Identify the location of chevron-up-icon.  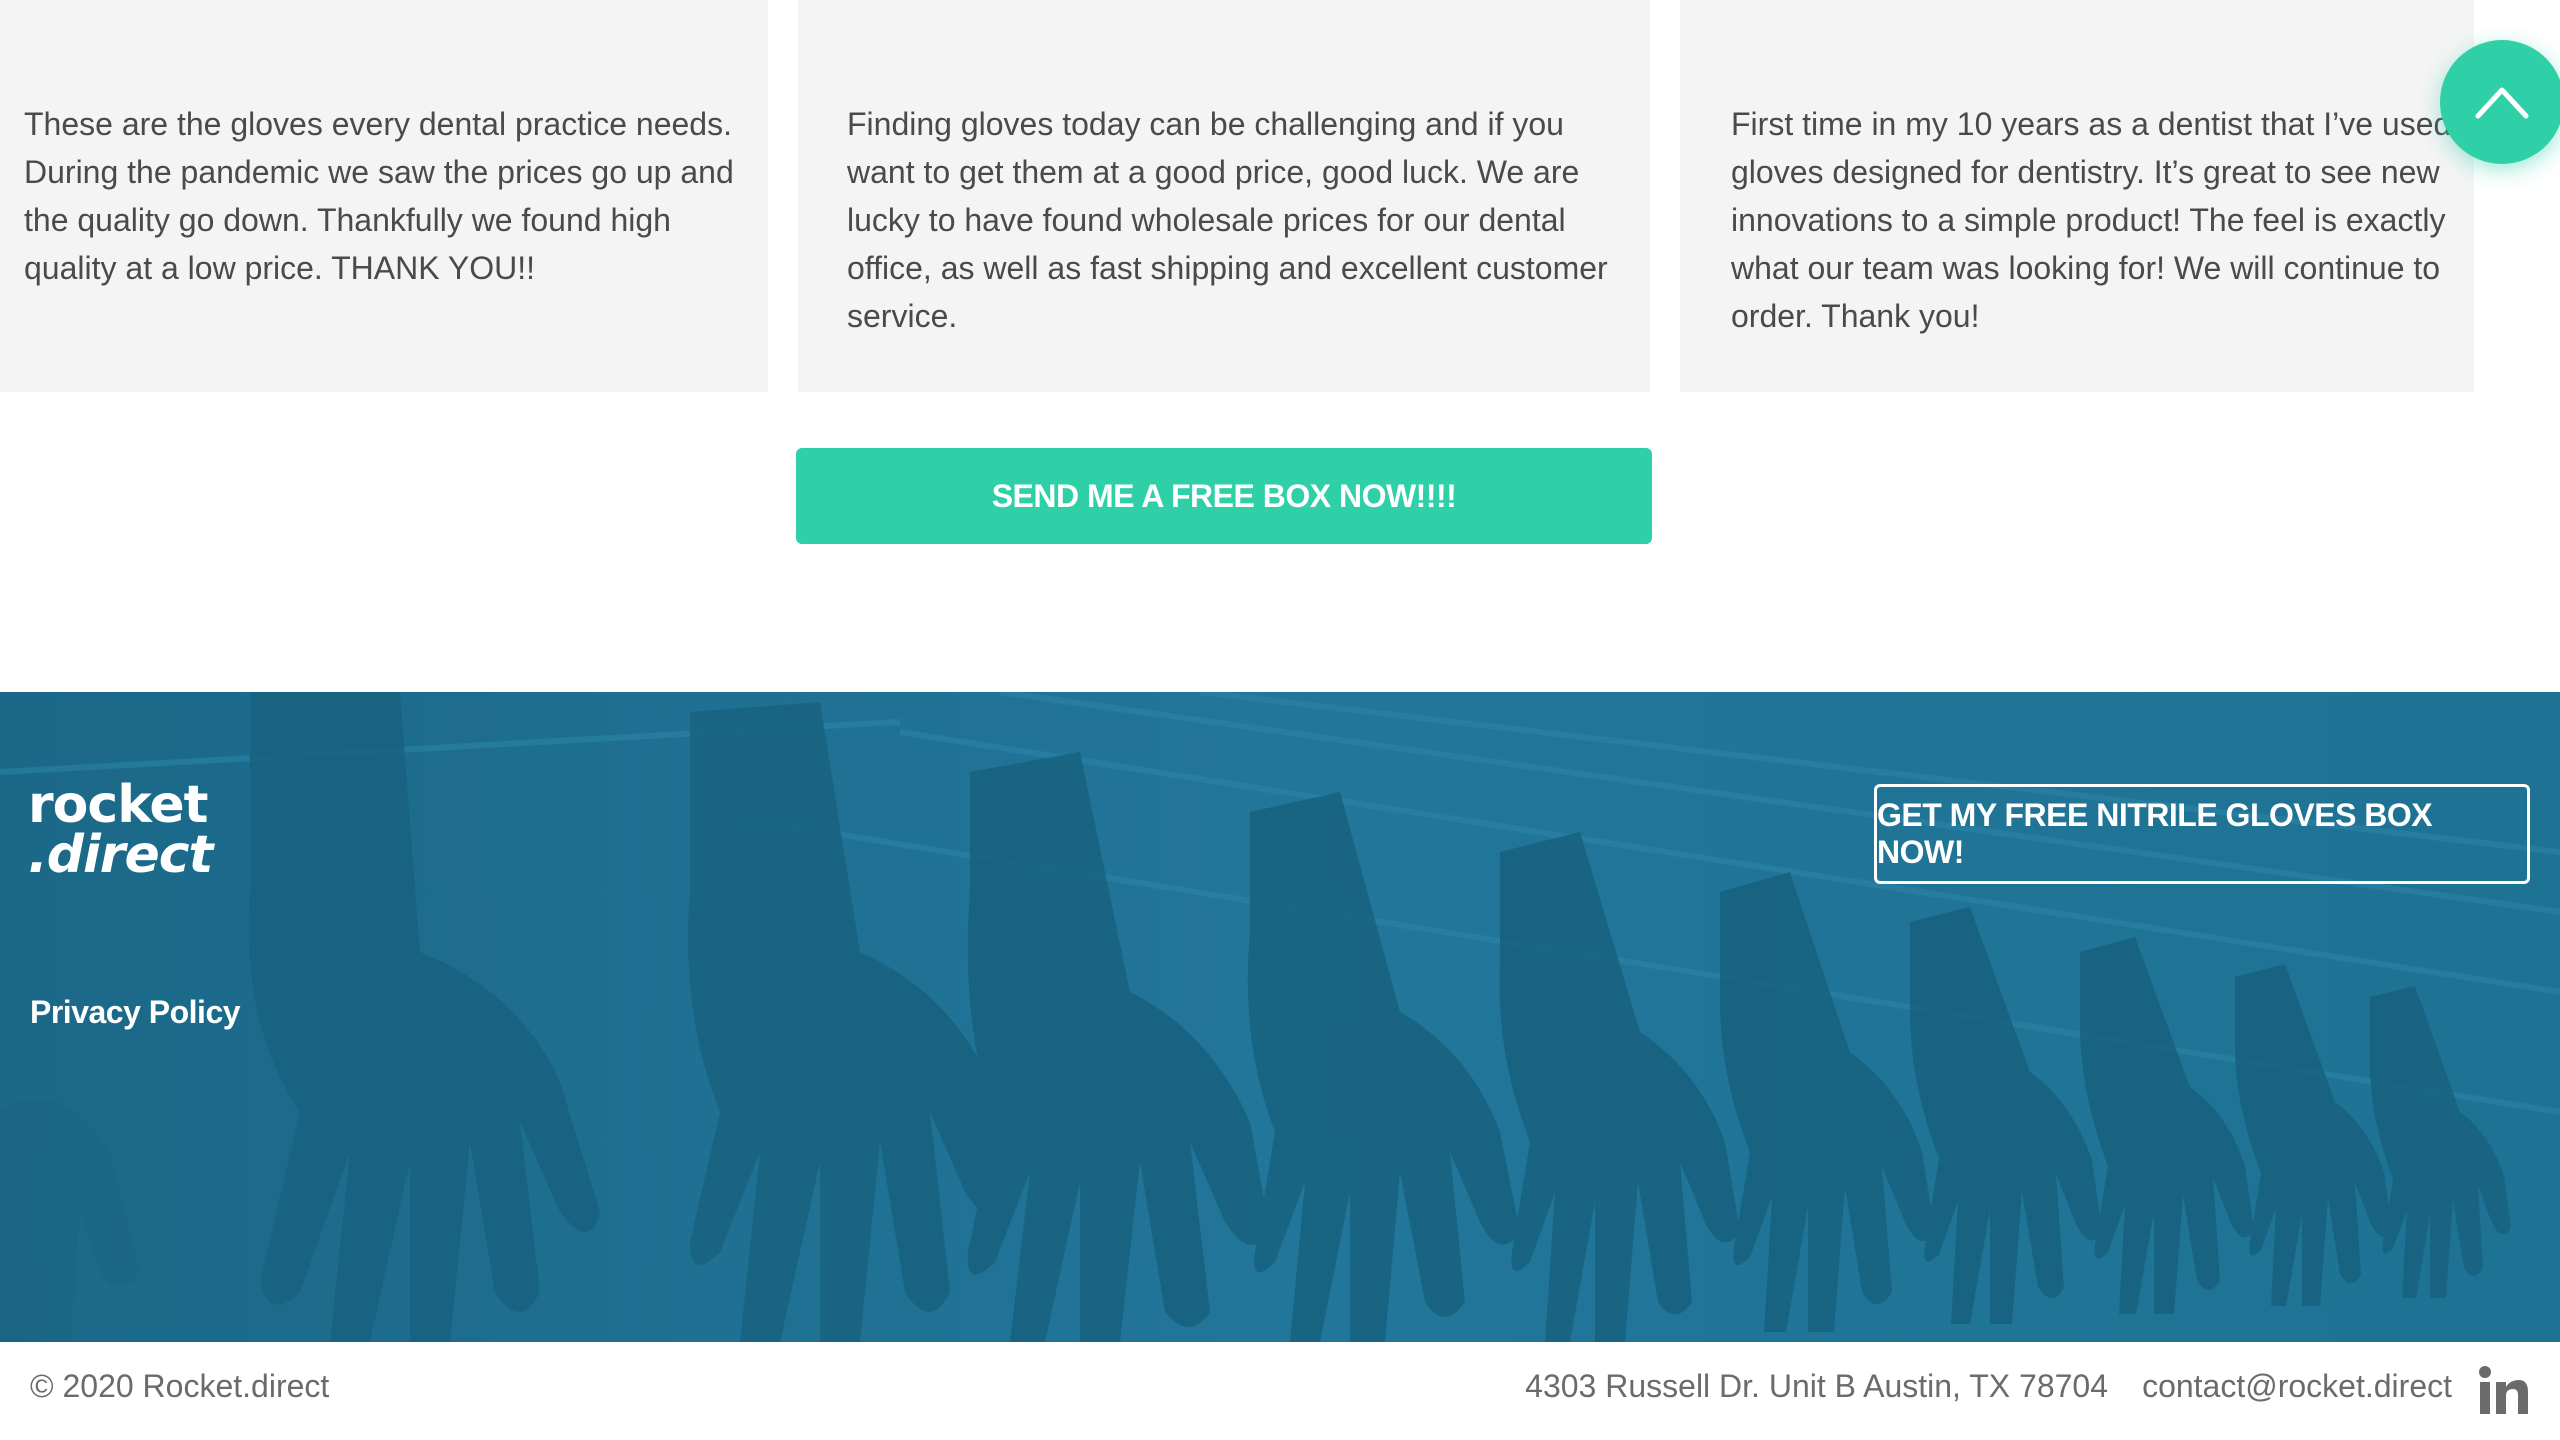
(2502, 103).